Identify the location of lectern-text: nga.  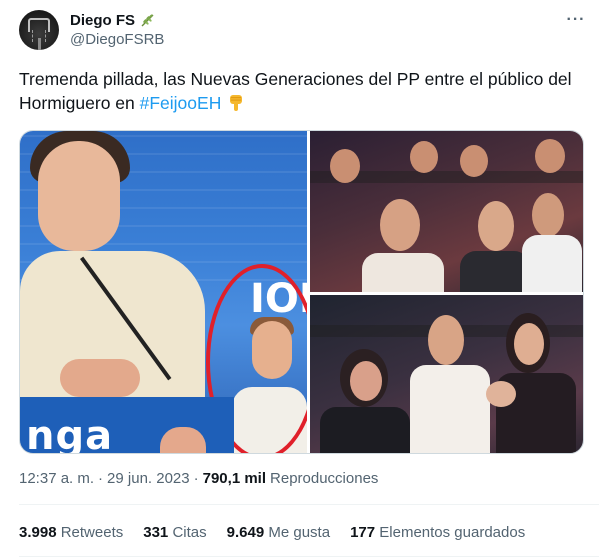
(70, 433).